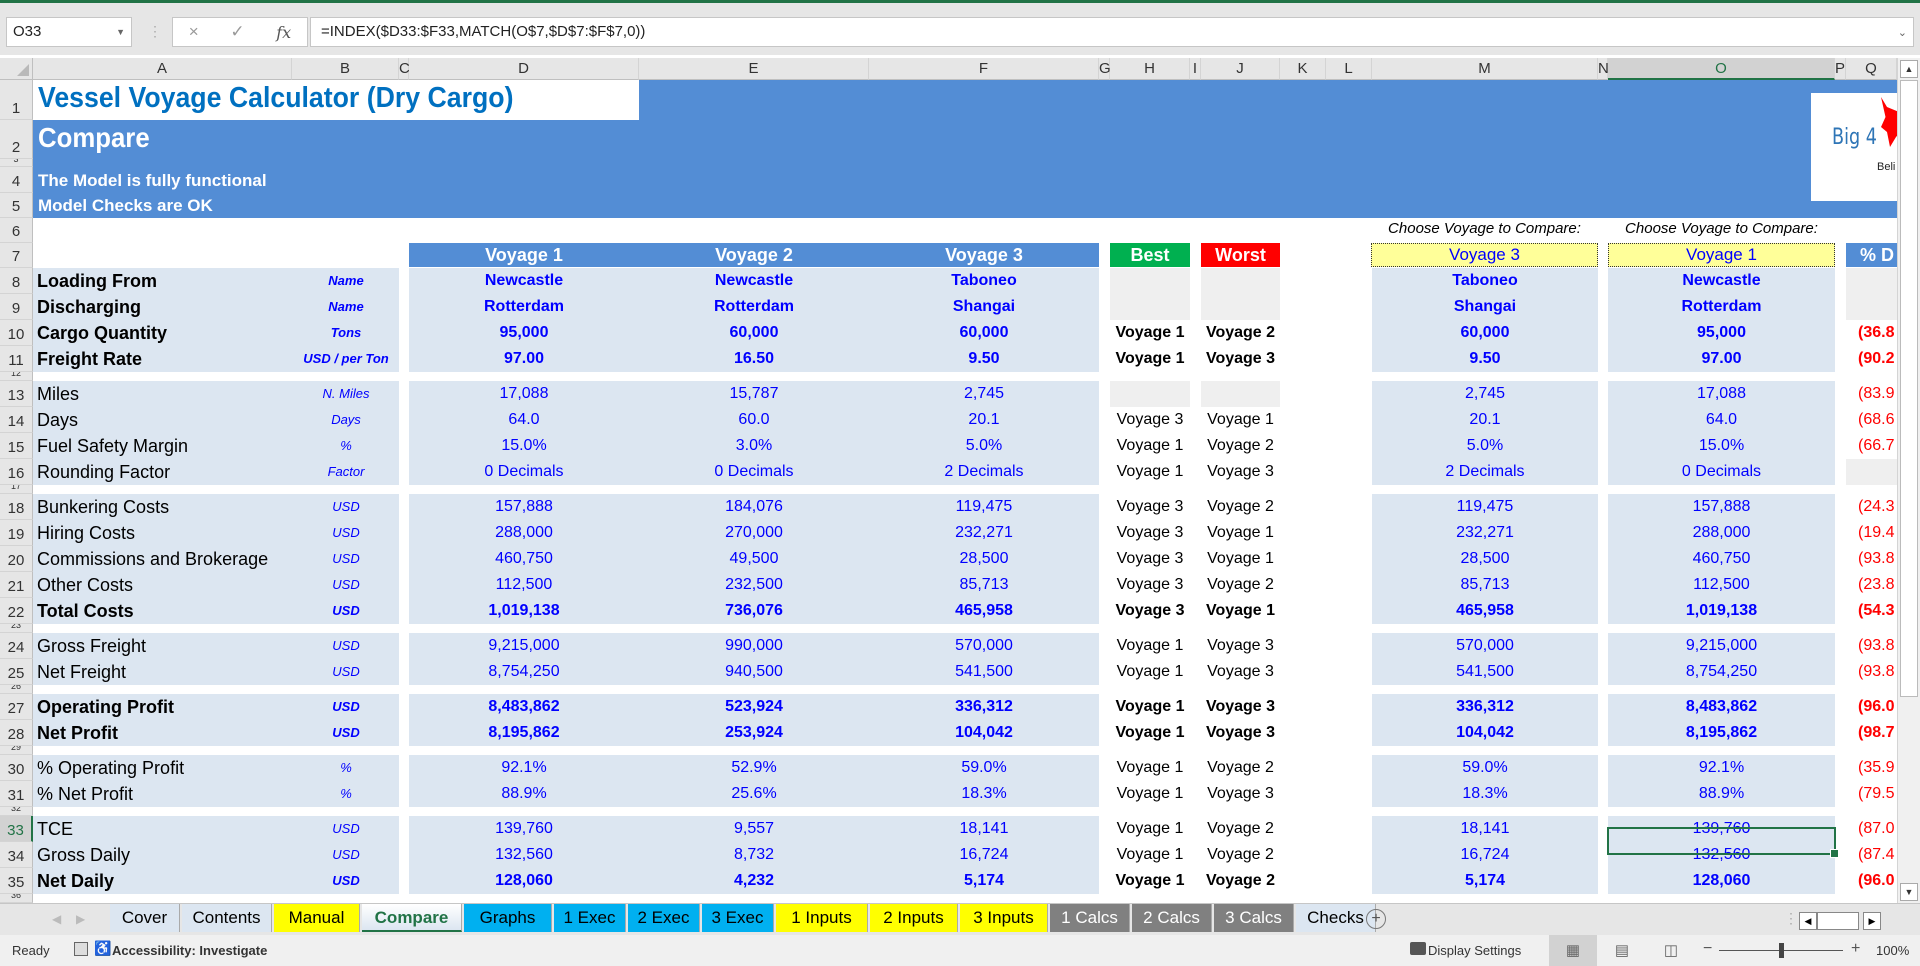 The image size is (1920, 966). Describe the element at coordinates (16, 333) in the screenshot. I see `row-header-10: 10` at that location.